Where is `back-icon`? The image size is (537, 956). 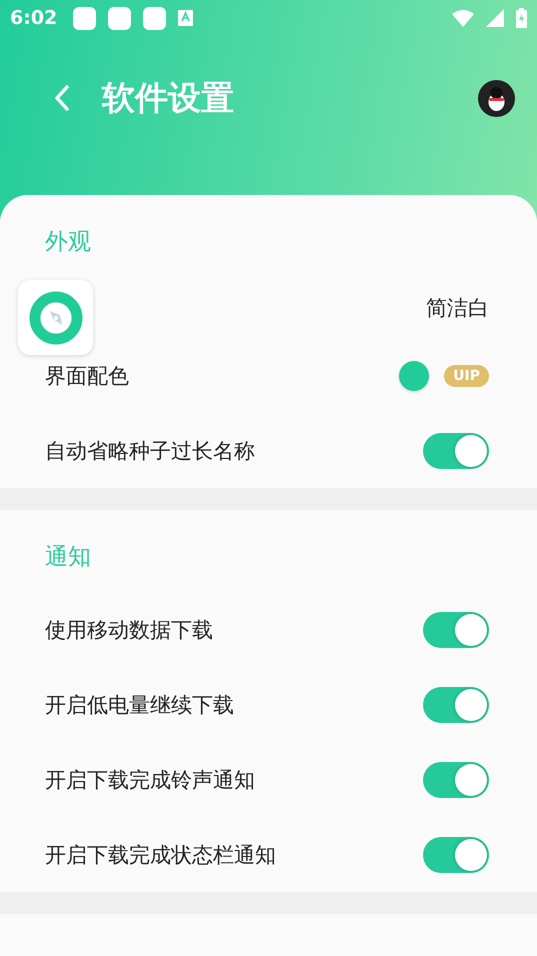 back-icon is located at coordinates (62, 98).